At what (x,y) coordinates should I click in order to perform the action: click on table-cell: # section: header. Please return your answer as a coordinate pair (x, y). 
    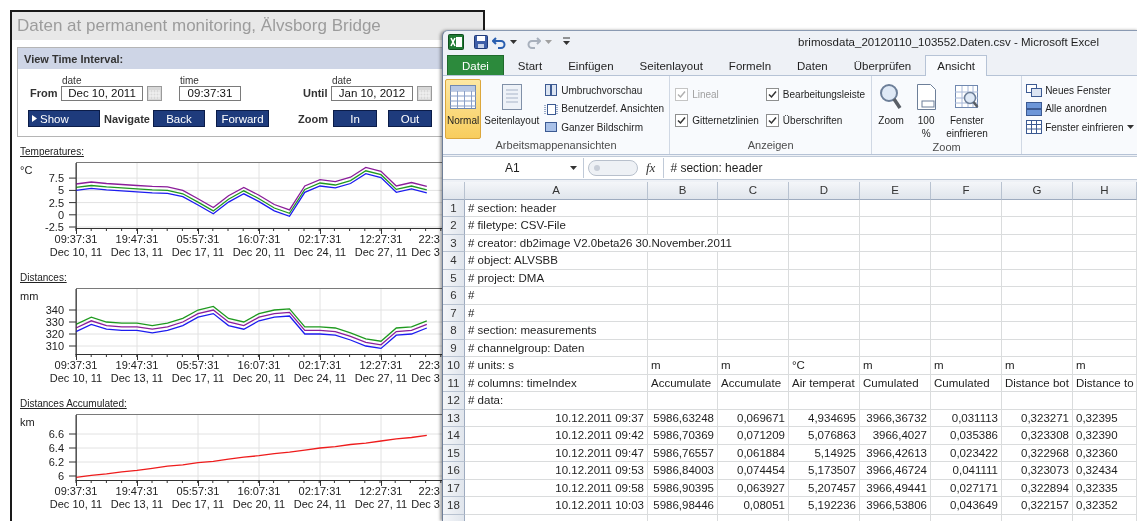
    Looking at the image, I should click on (556, 208).